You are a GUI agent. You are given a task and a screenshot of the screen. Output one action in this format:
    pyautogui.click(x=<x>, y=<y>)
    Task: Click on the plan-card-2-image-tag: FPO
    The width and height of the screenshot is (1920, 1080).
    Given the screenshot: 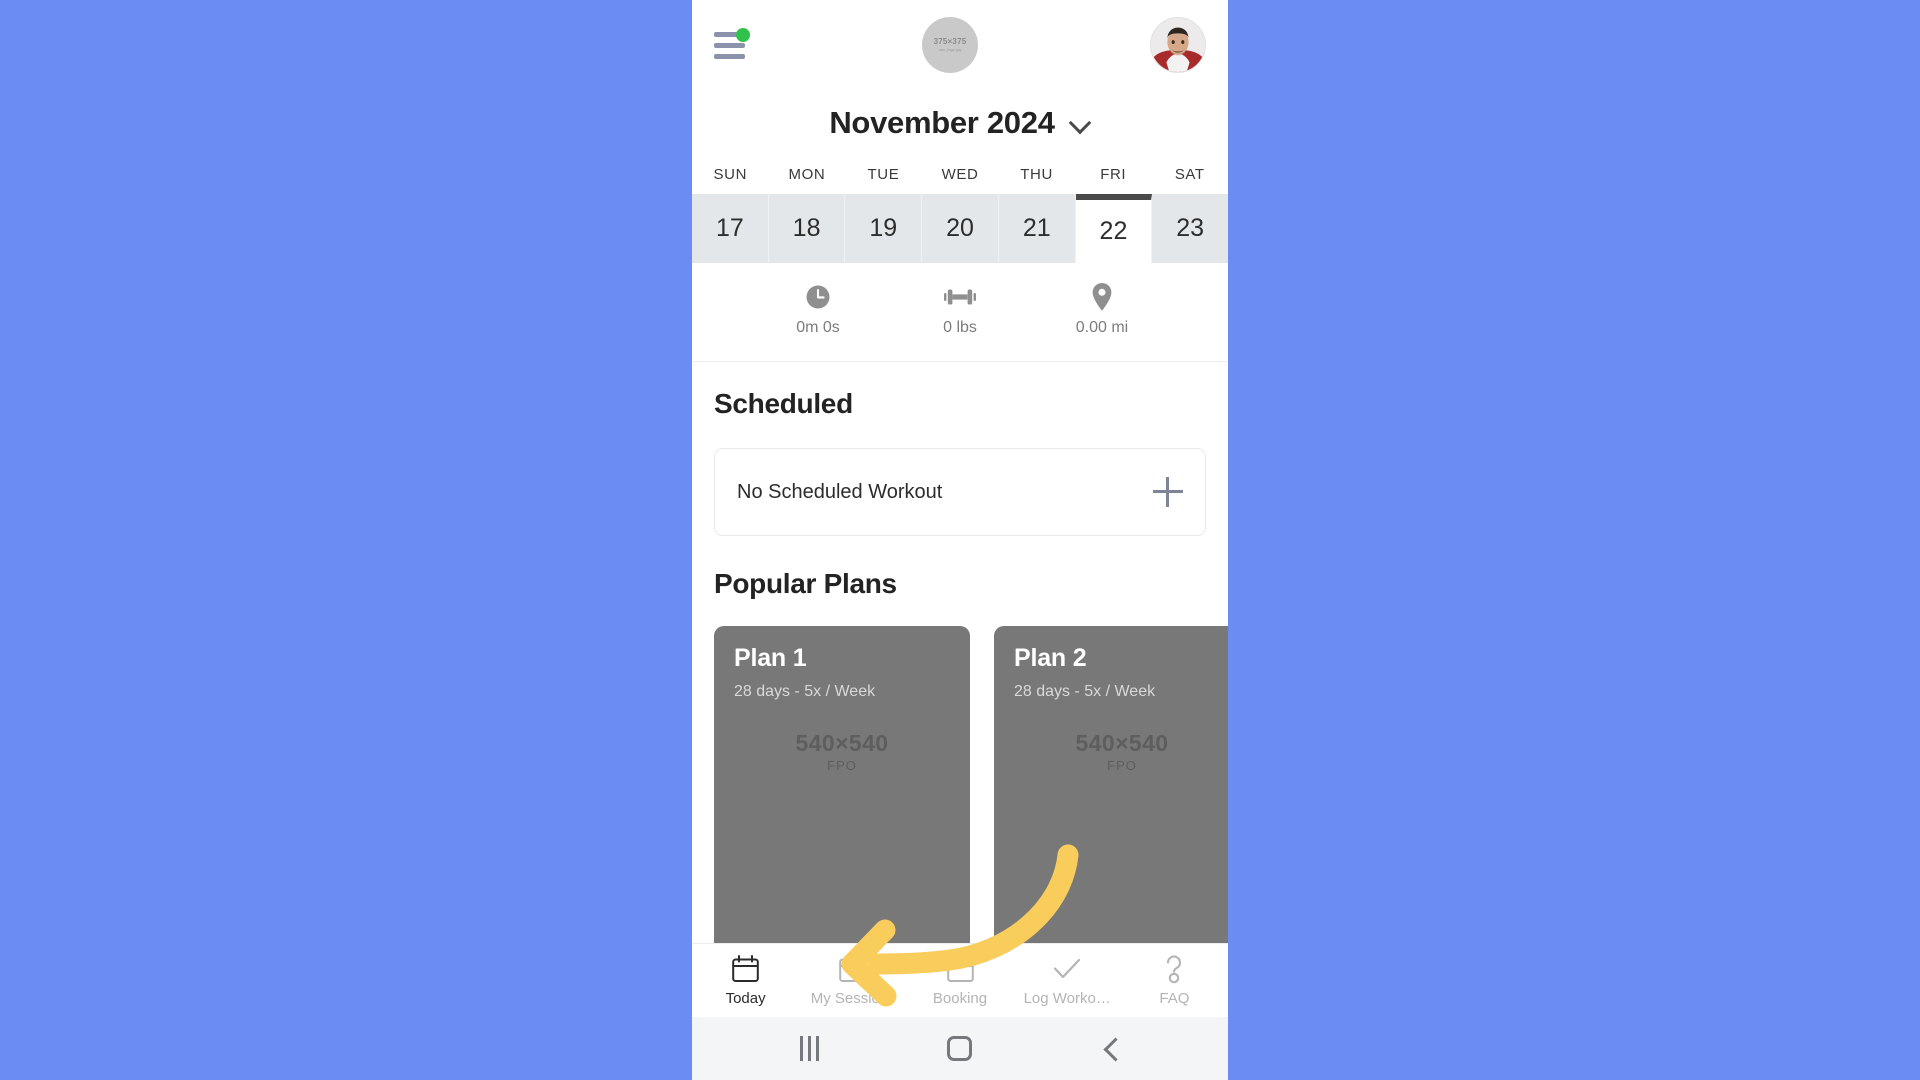 What is the action you would take?
    pyautogui.click(x=1122, y=765)
    